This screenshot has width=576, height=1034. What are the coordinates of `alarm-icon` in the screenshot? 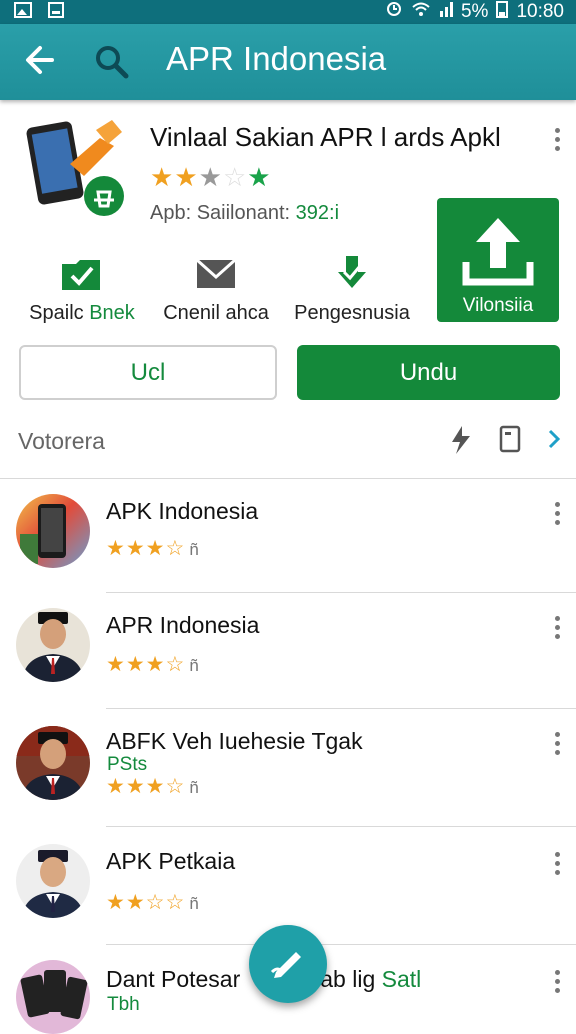 It's located at (394, 12).